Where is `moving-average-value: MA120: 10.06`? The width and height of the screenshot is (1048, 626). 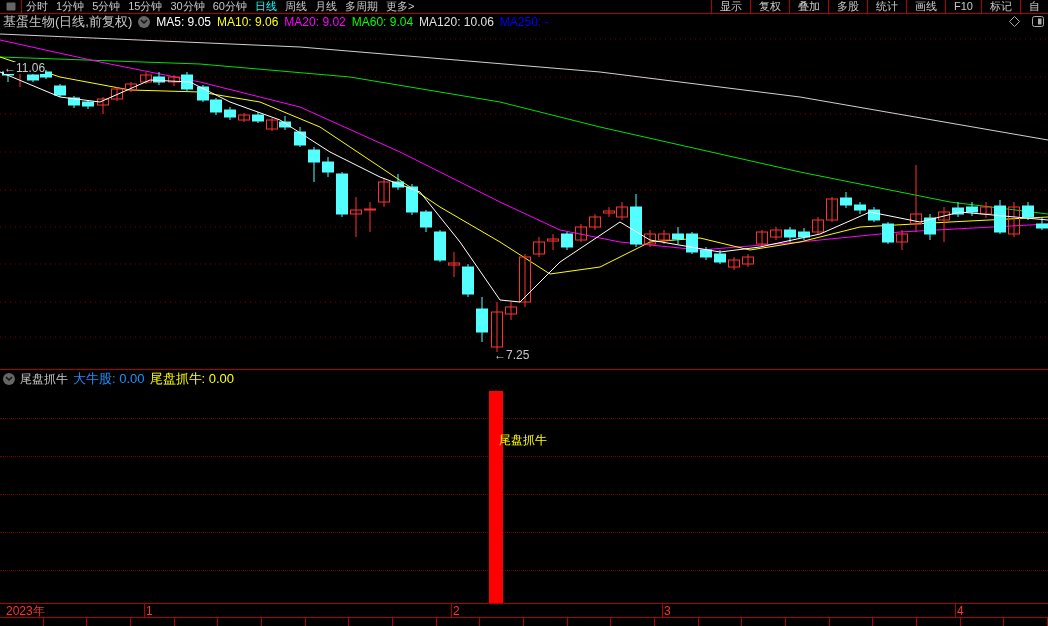
moving-average-value: MA120: 10.06 is located at coordinates (456, 22).